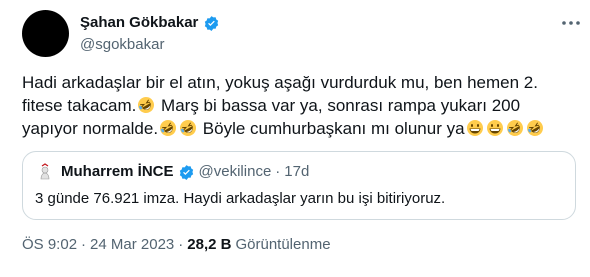 The image size is (590, 277). What do you see at coordinates (235, 172) in the screenshot?
I see `quoted-handle: @vekilince` at bounding box center [235, 172].